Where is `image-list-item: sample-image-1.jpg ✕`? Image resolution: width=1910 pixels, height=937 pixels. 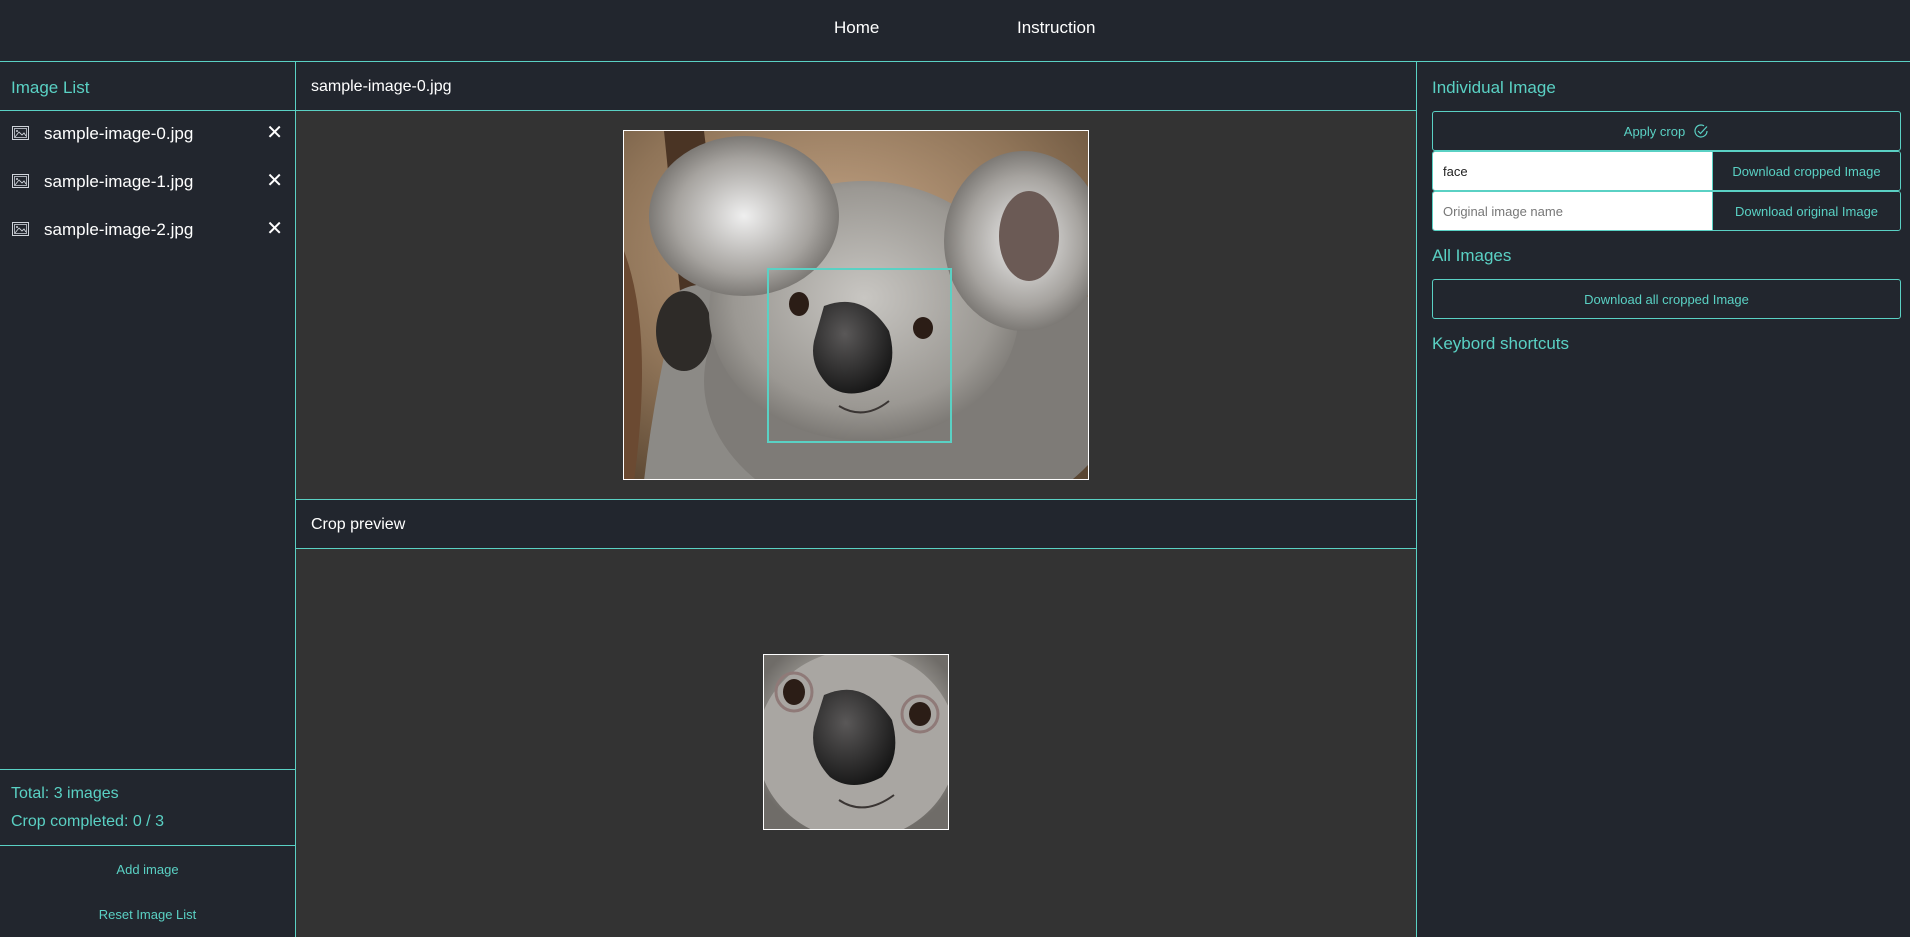 image-list-item: sample-image-1.jpg ✕ is located at coordinates (147, 183).